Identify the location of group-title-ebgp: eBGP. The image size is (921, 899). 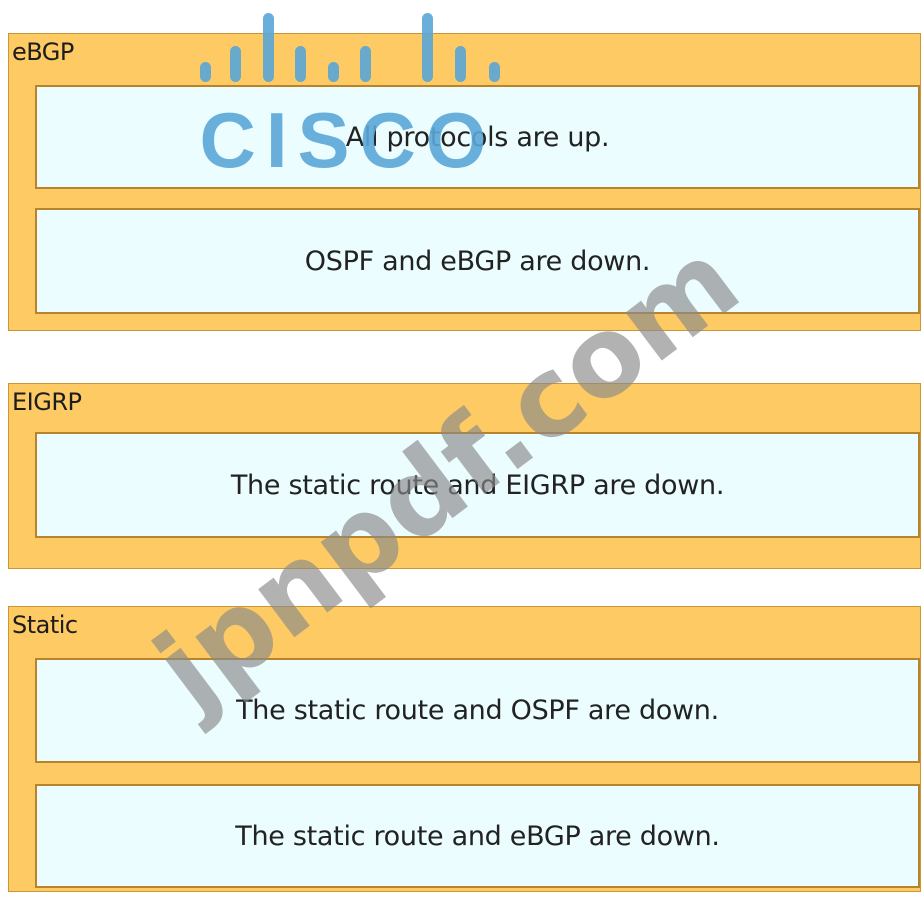
(43, 52).